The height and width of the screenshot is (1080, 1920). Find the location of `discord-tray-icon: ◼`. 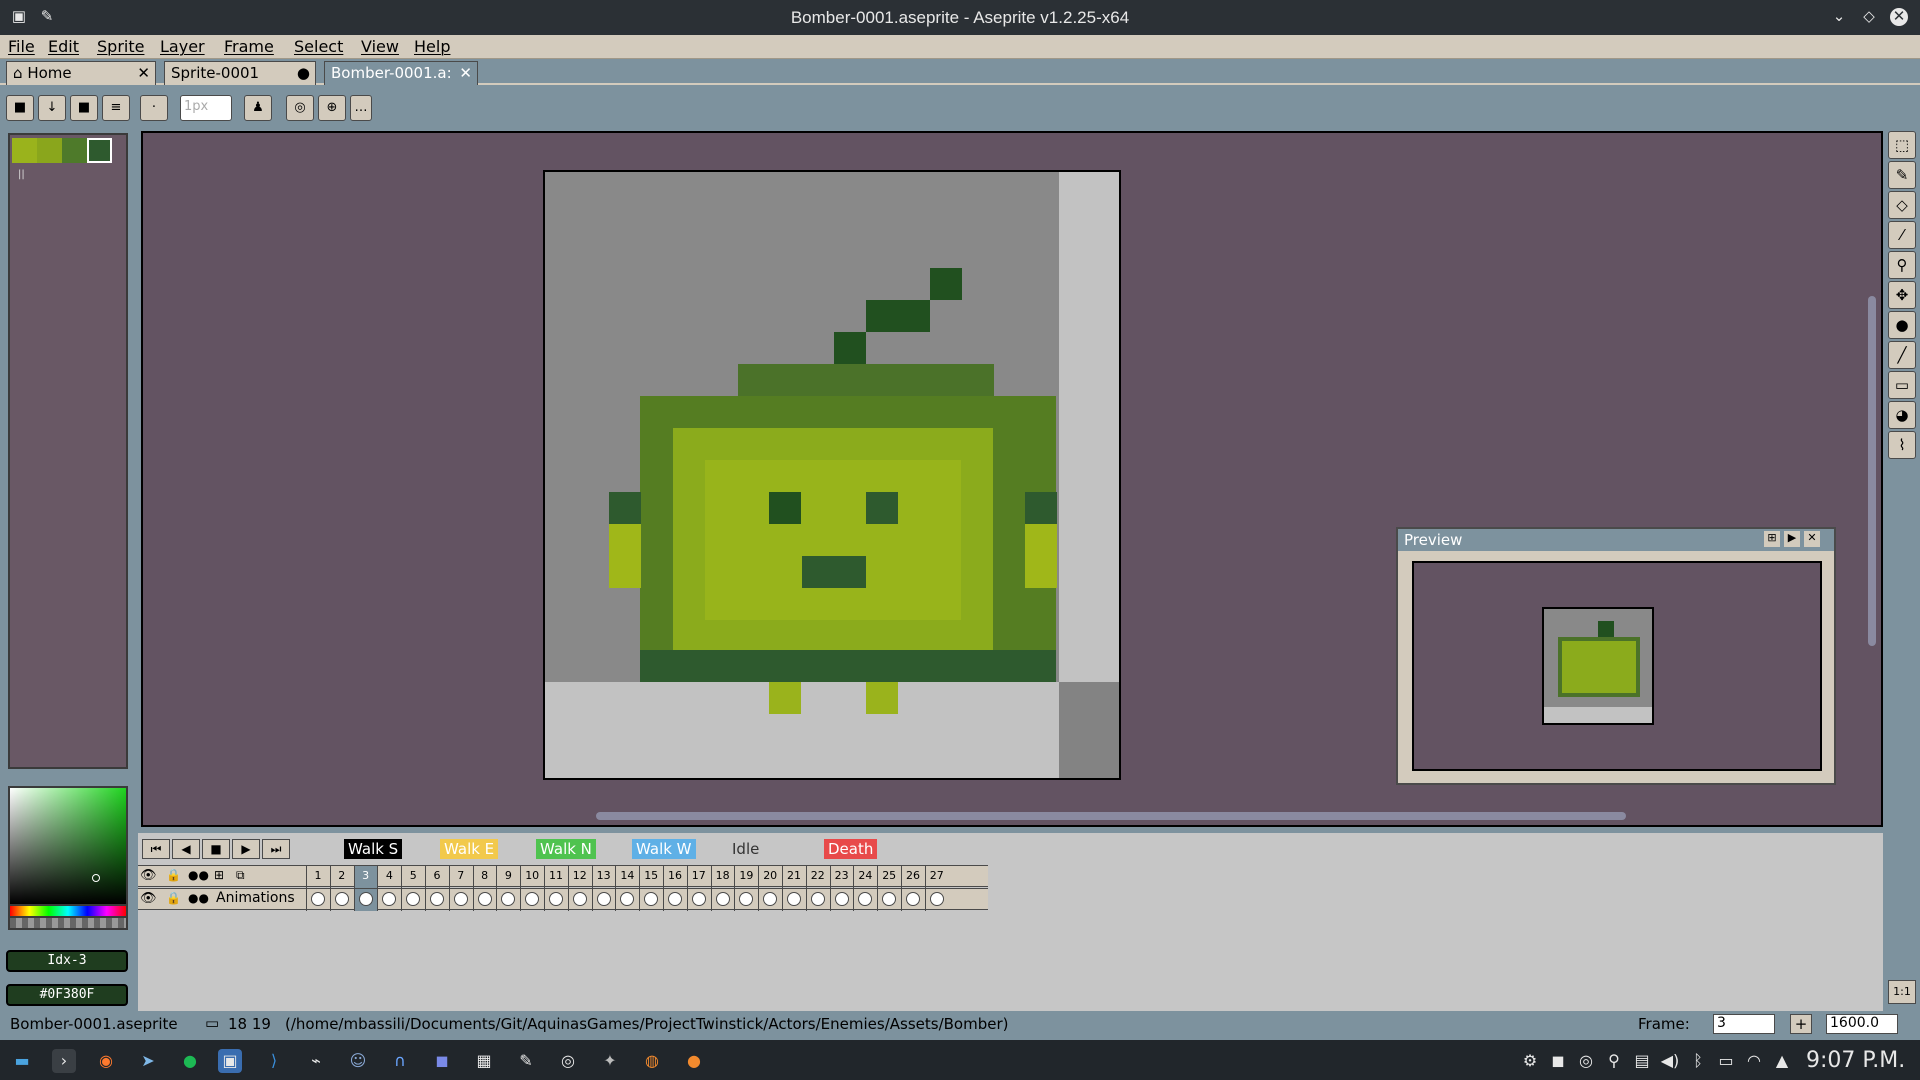

discord-tray-icon: ◼ is located at coordinates (1558, 1061).